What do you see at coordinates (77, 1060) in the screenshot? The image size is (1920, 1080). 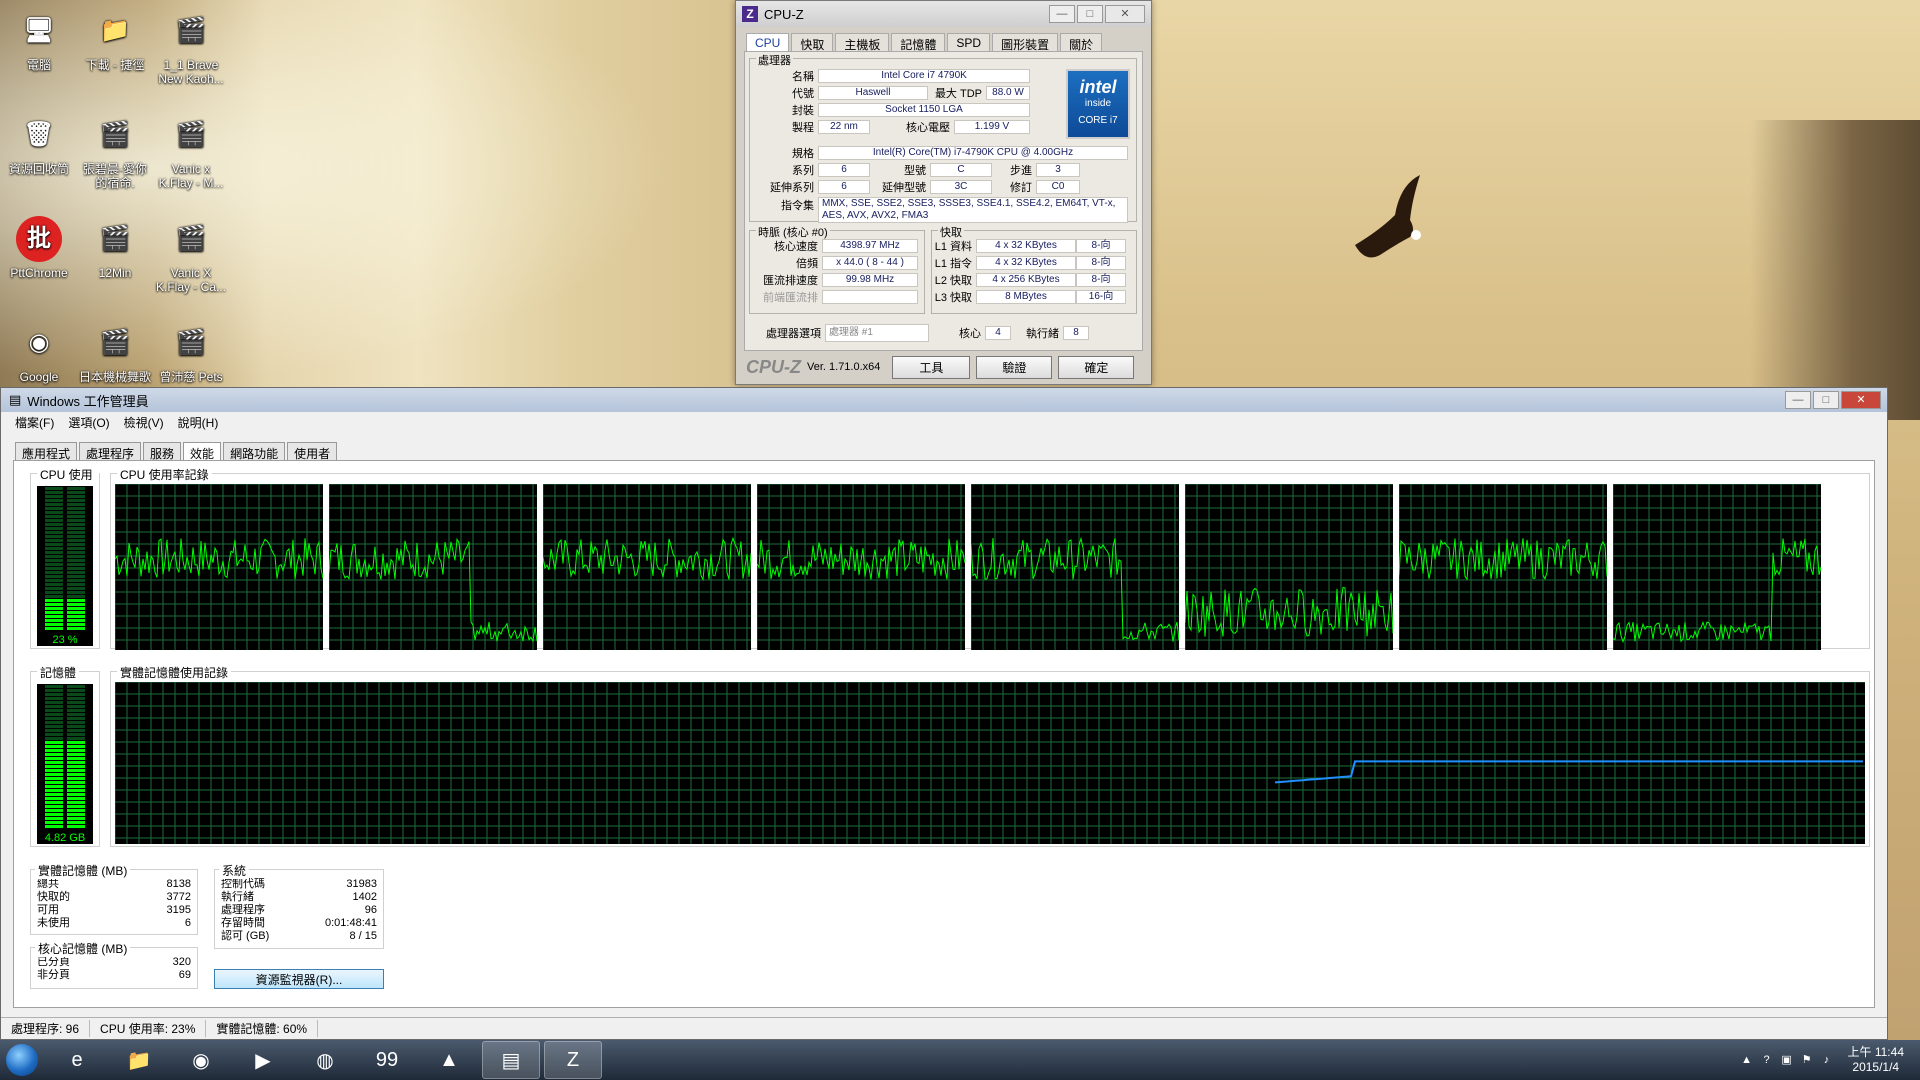 I see `ie-icon: e` at bounding box center [77, 1060].